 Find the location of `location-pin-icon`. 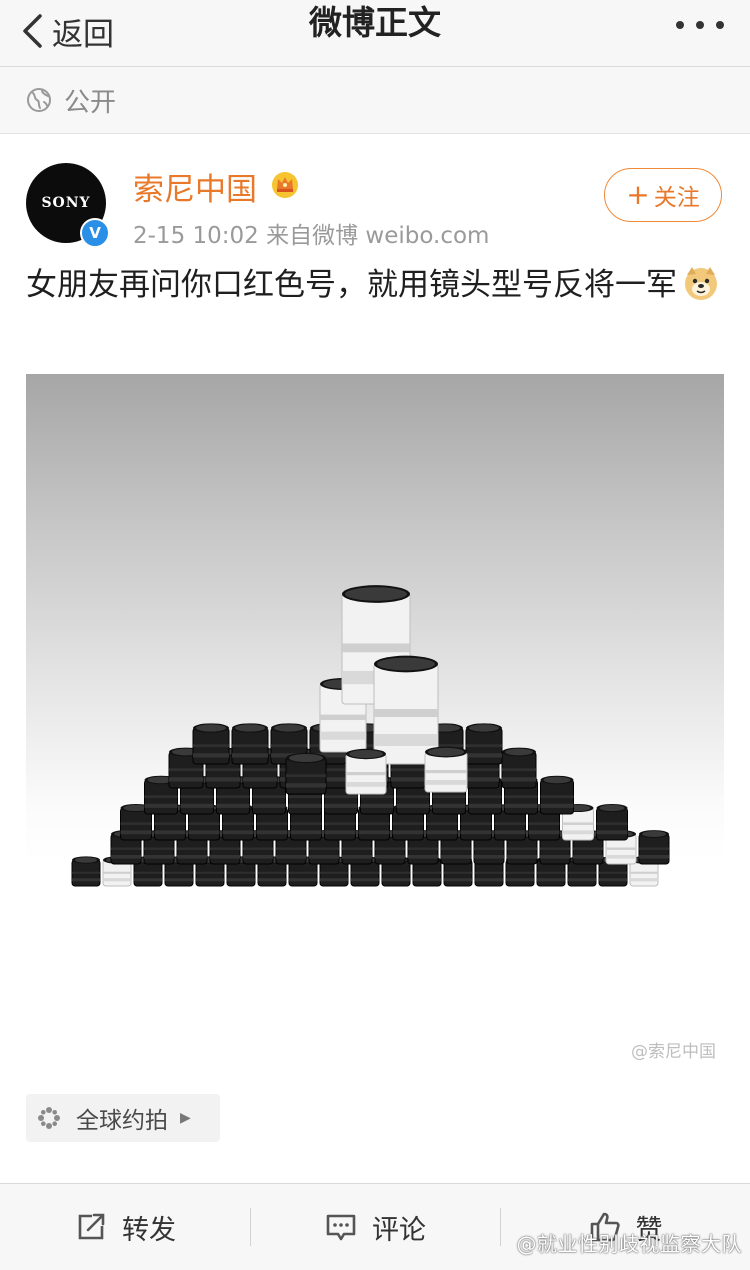

location-pin-icon is located at coordinates (49, 1118).